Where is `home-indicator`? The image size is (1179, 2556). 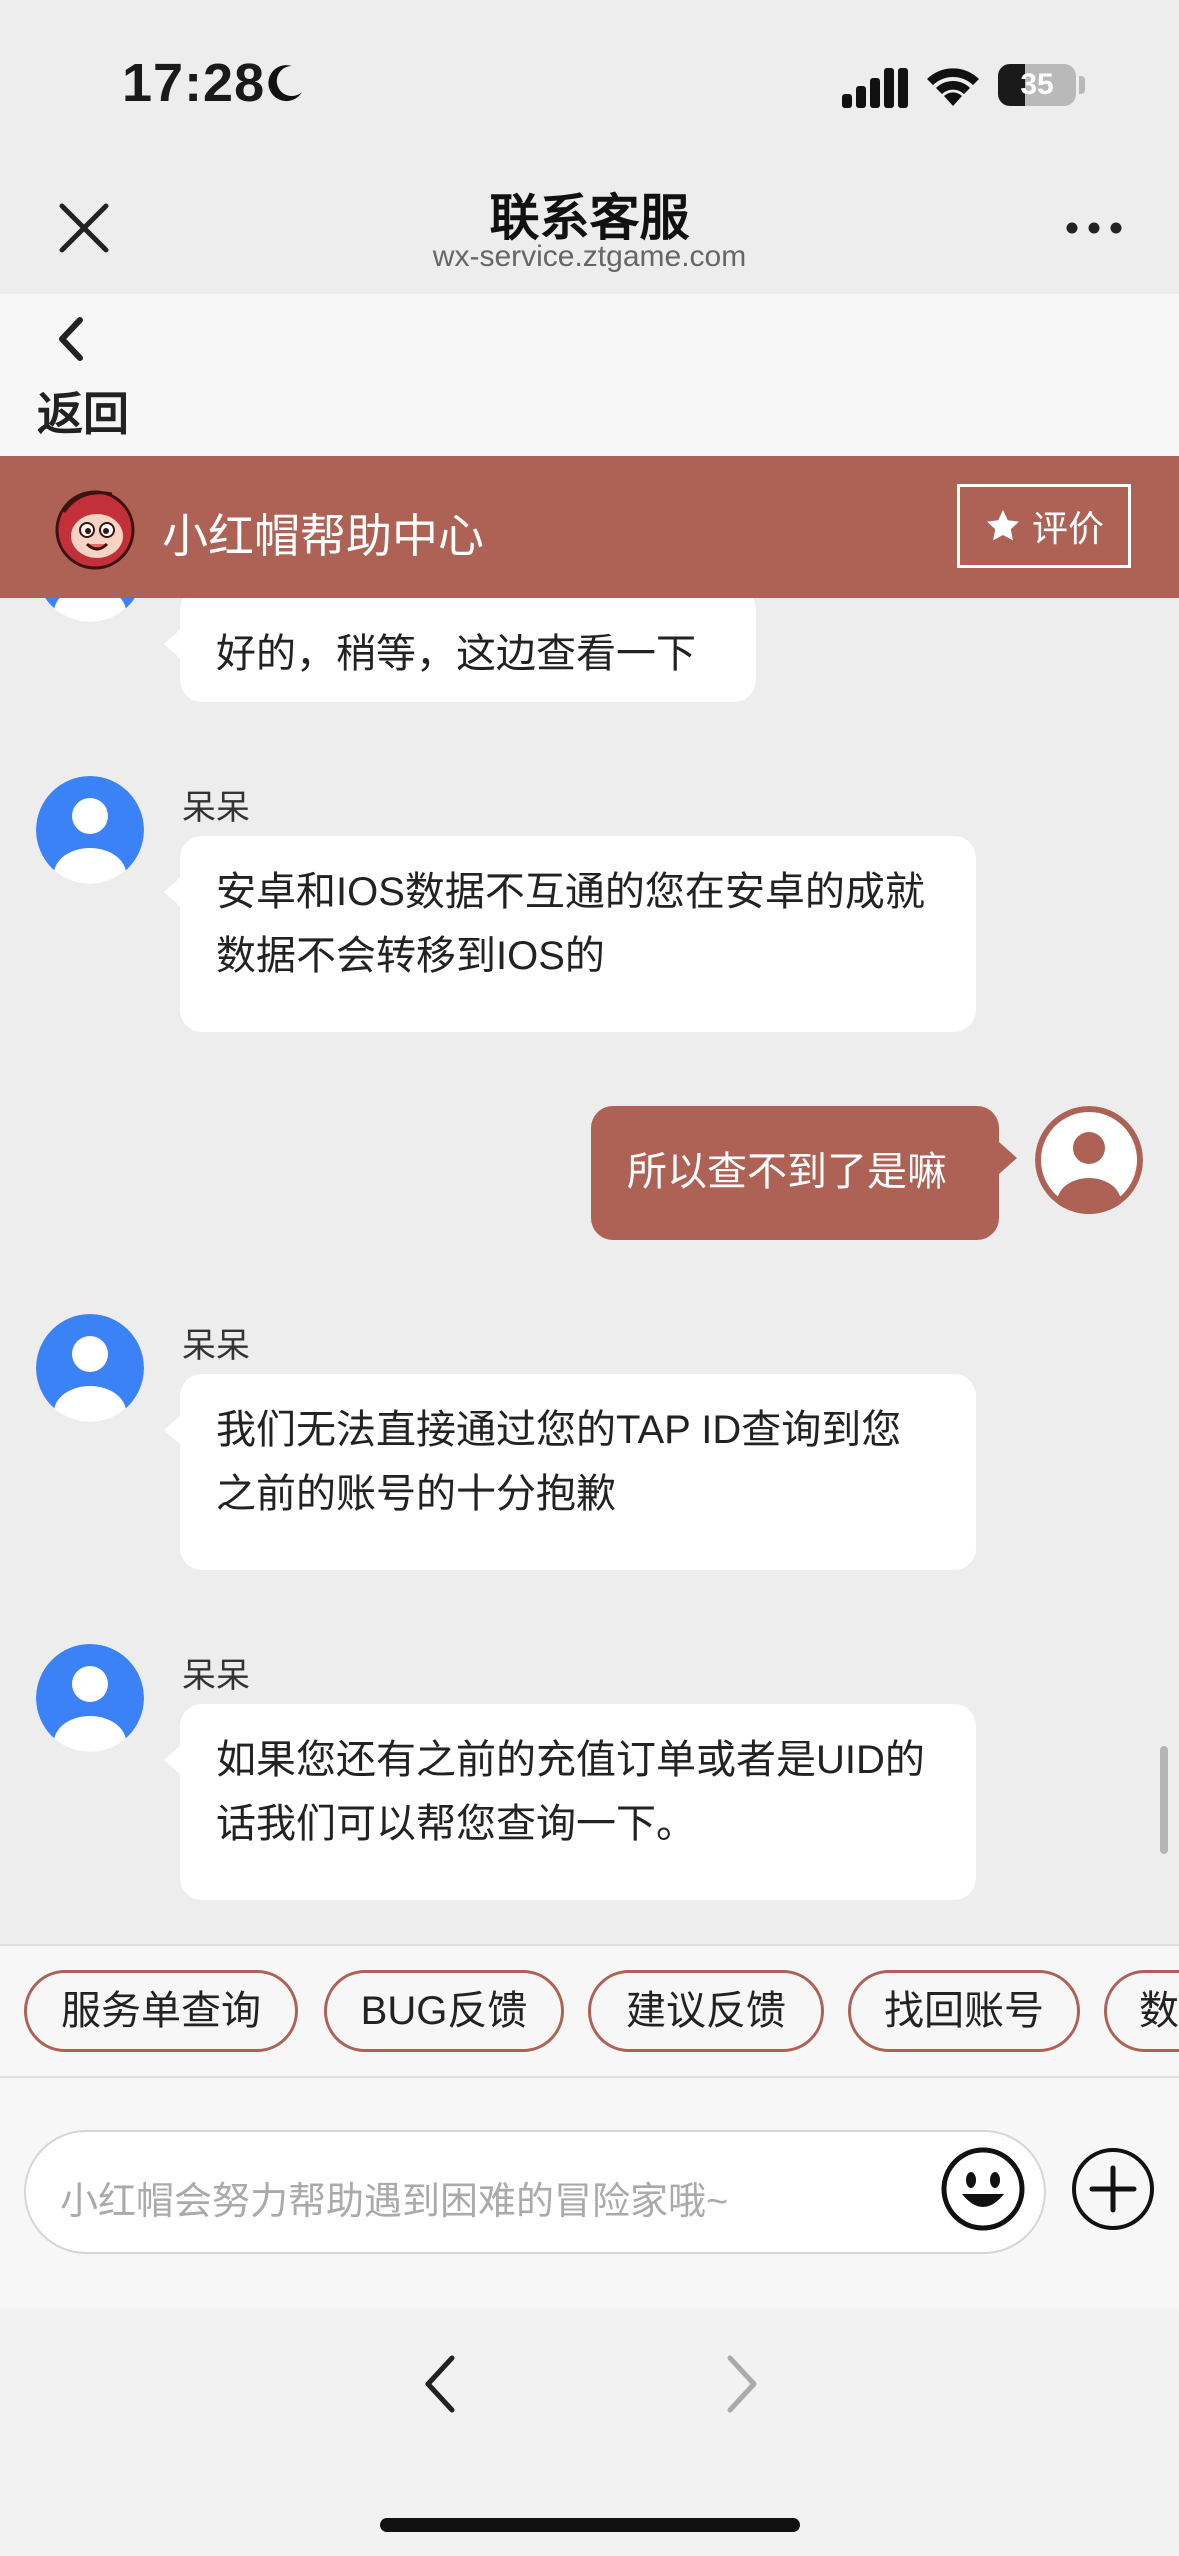
home-indicator is located at coordinates (590, 2525).